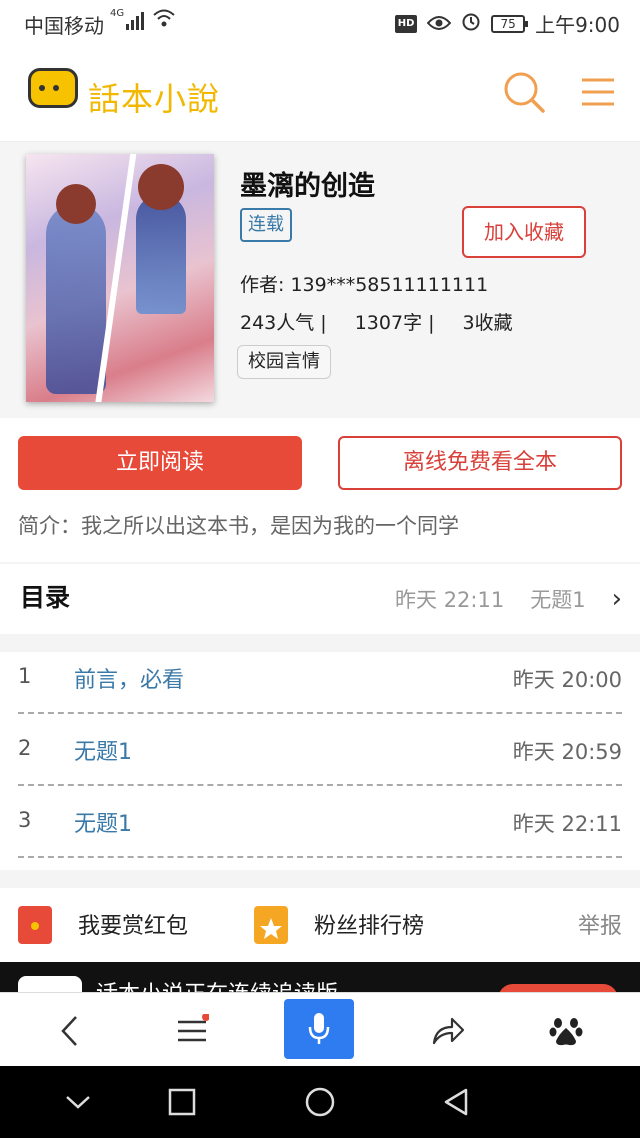 This screenshot has height=1138, width=640. I want to click on logo-icon, so click(53, 88).